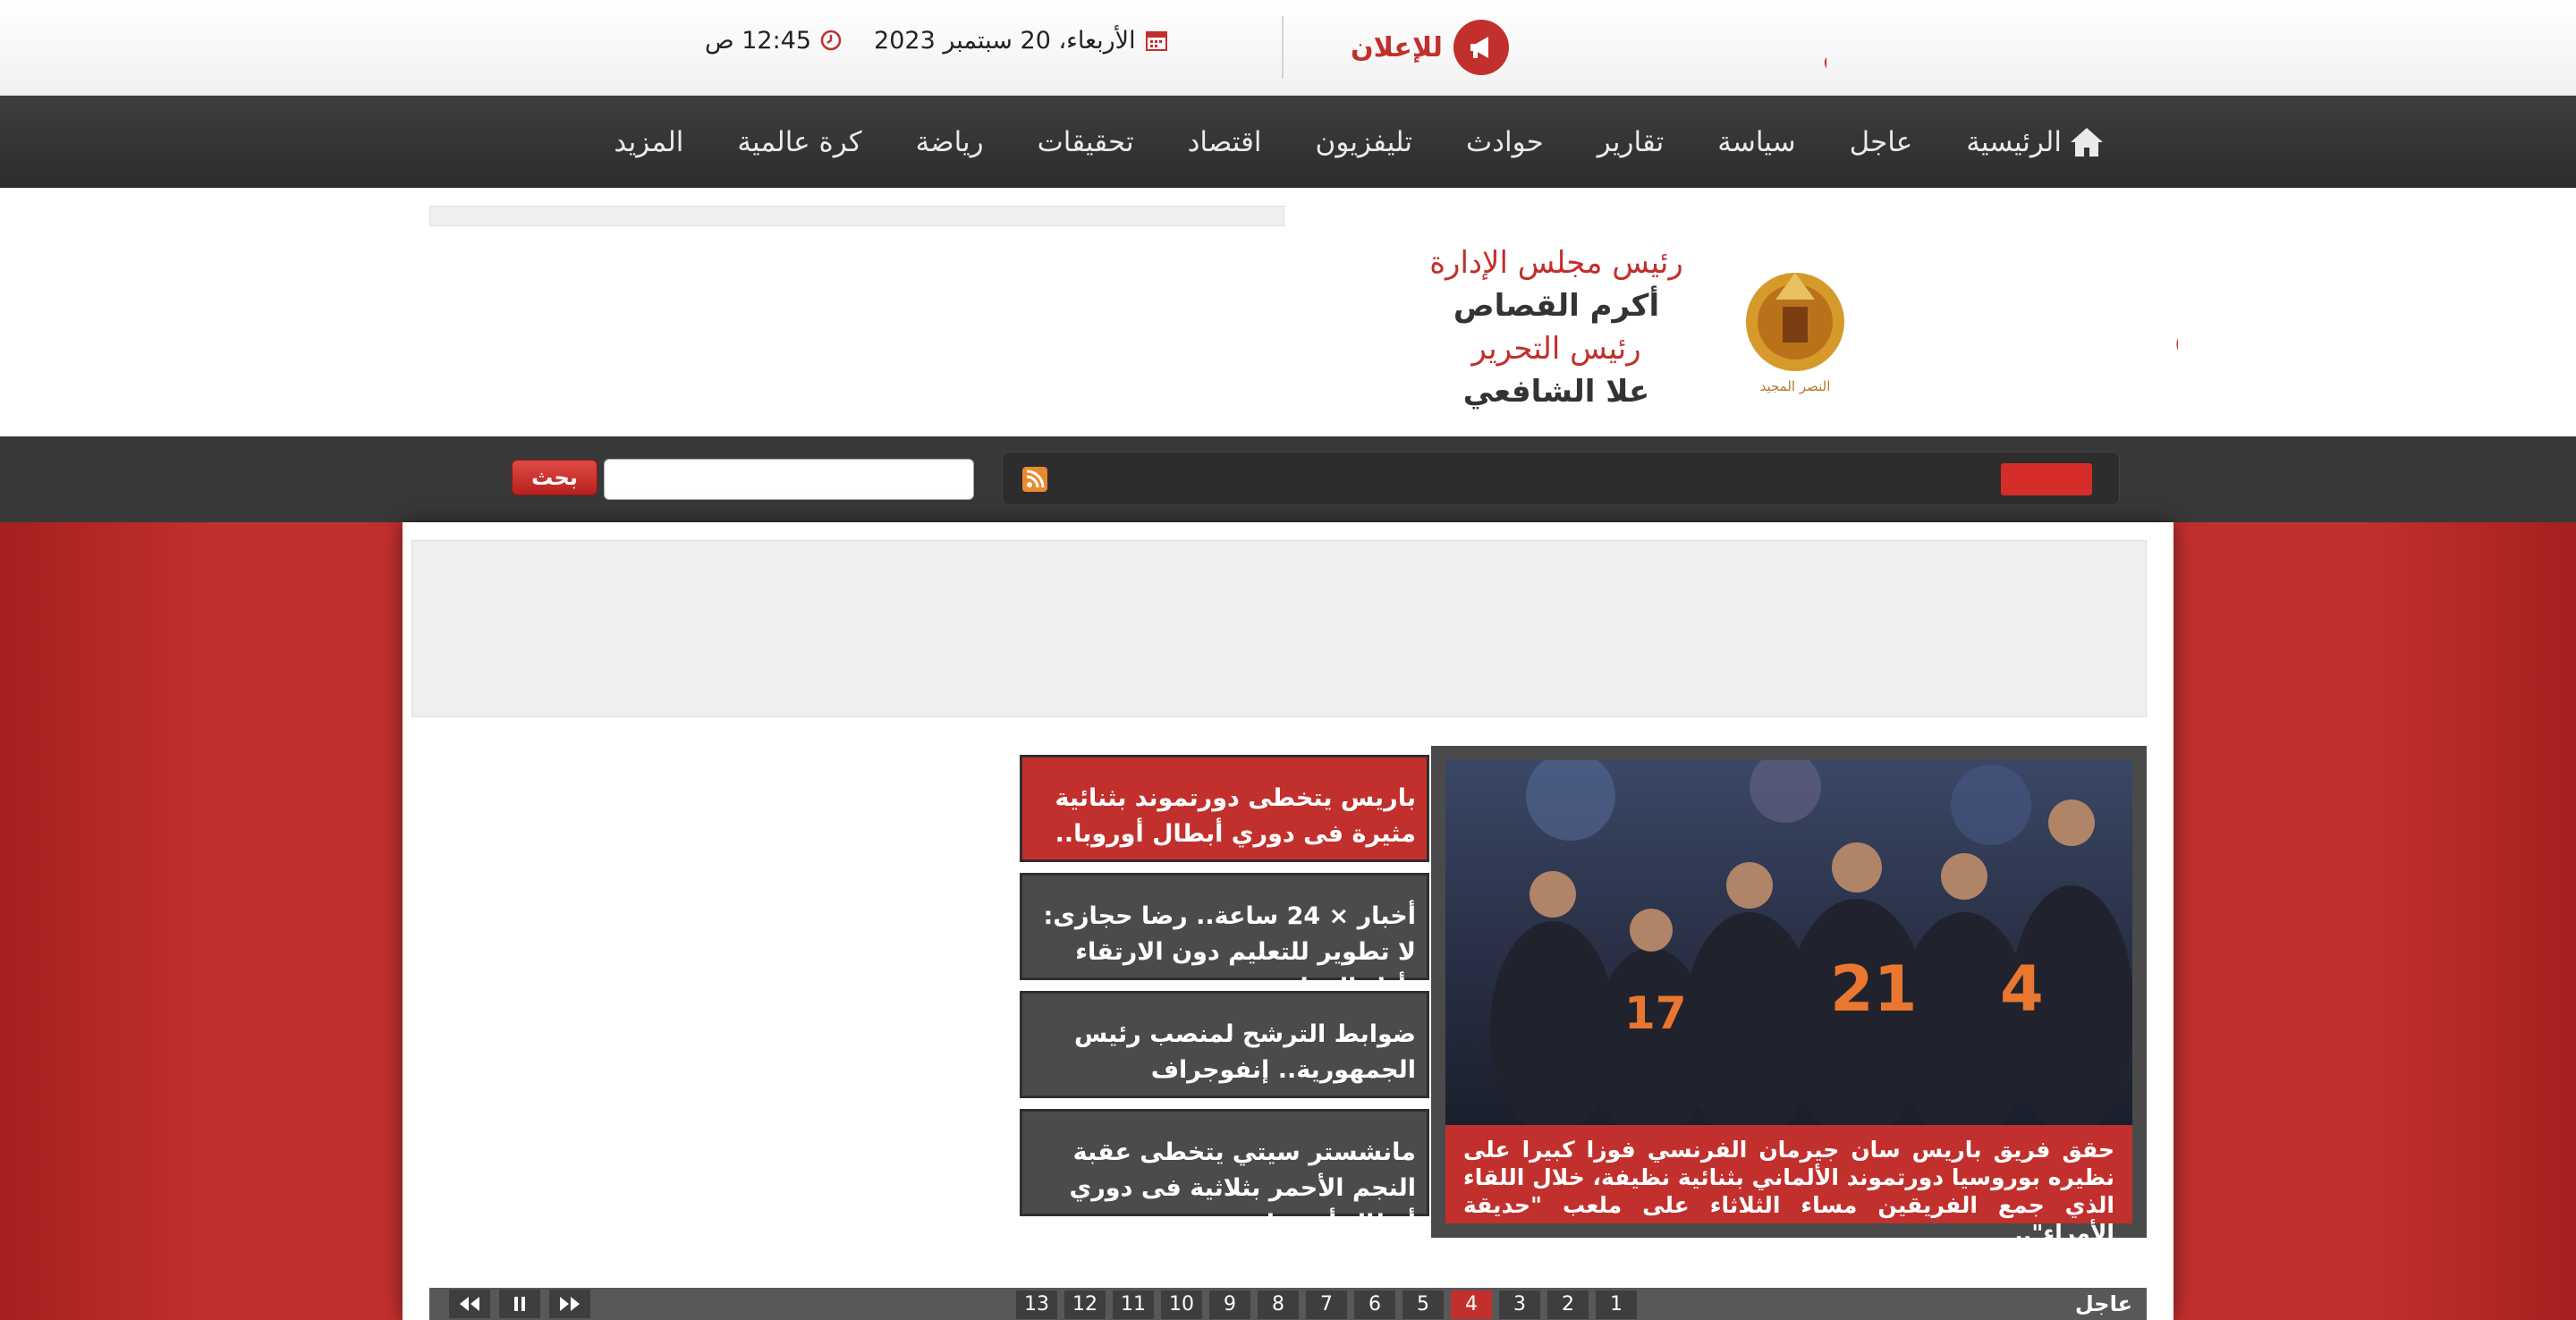 This screenshot has width=2576, height=1320. Describe the element at coordinates (569, 1304) in the screenshot. I see `fast-forward-icon` at that location.